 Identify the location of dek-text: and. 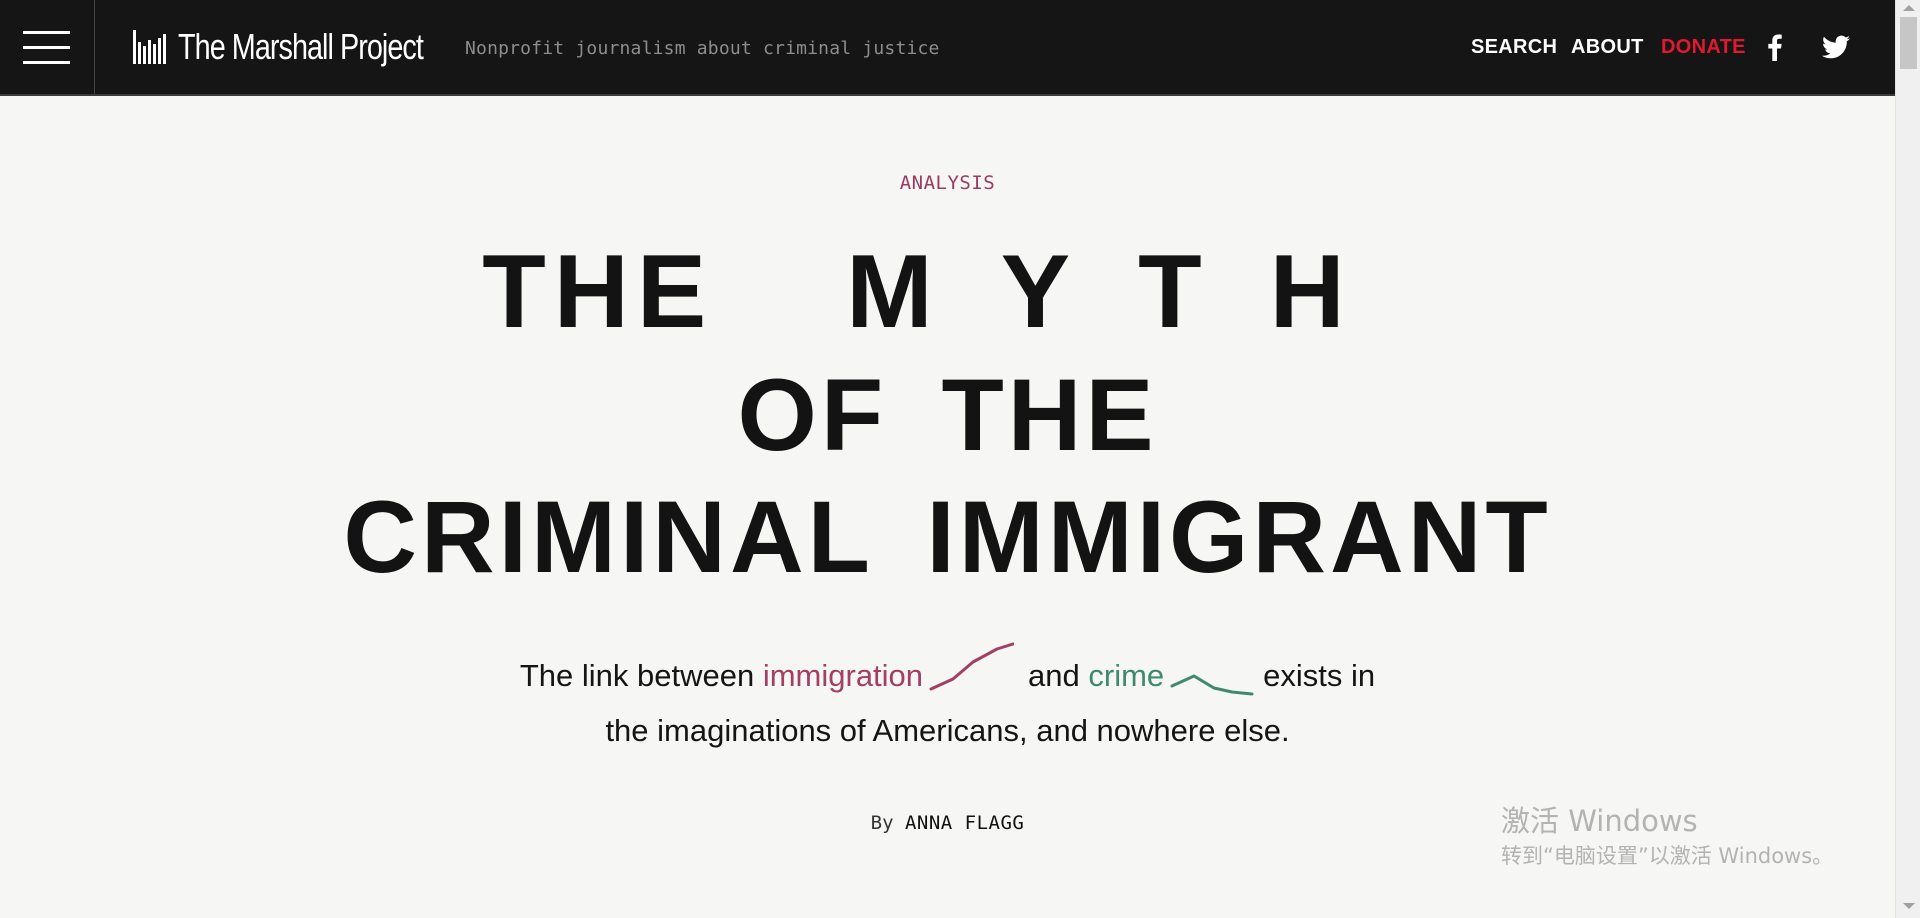
(1058, 676).